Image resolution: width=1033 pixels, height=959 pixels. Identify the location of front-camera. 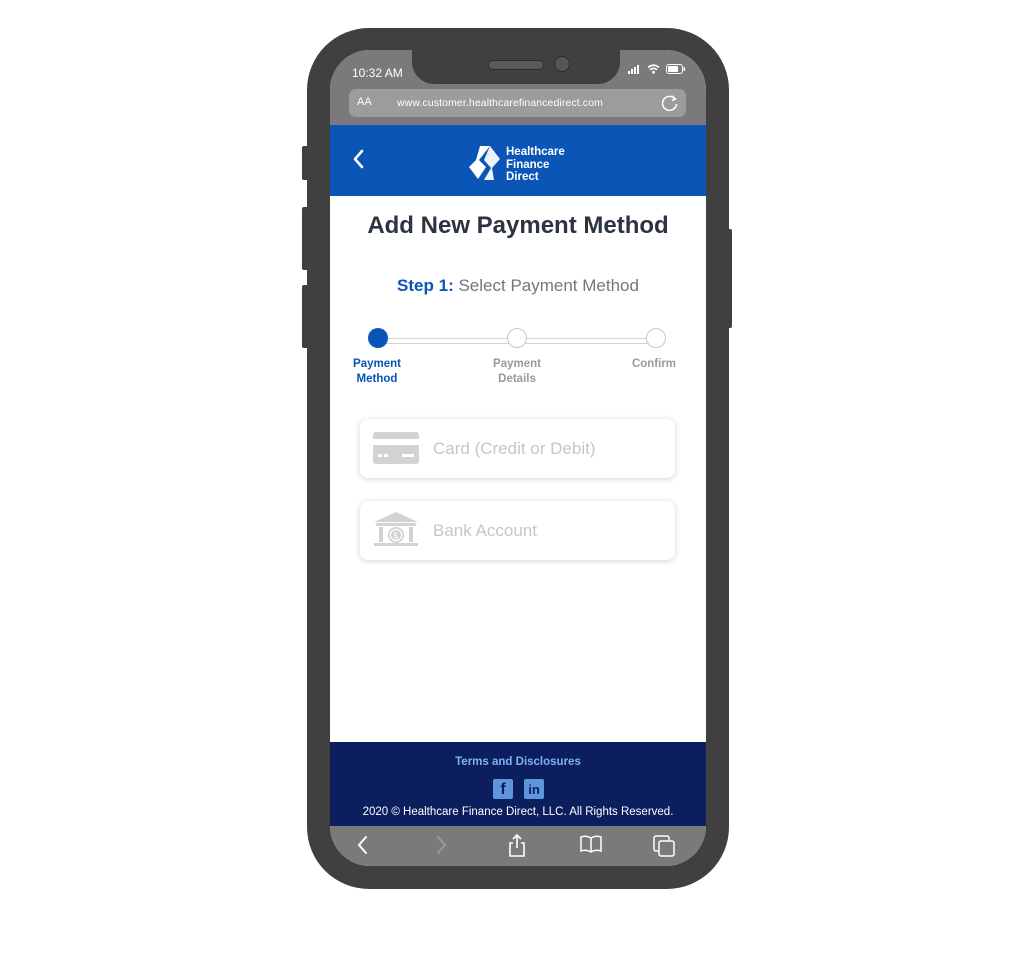
(562, 64).